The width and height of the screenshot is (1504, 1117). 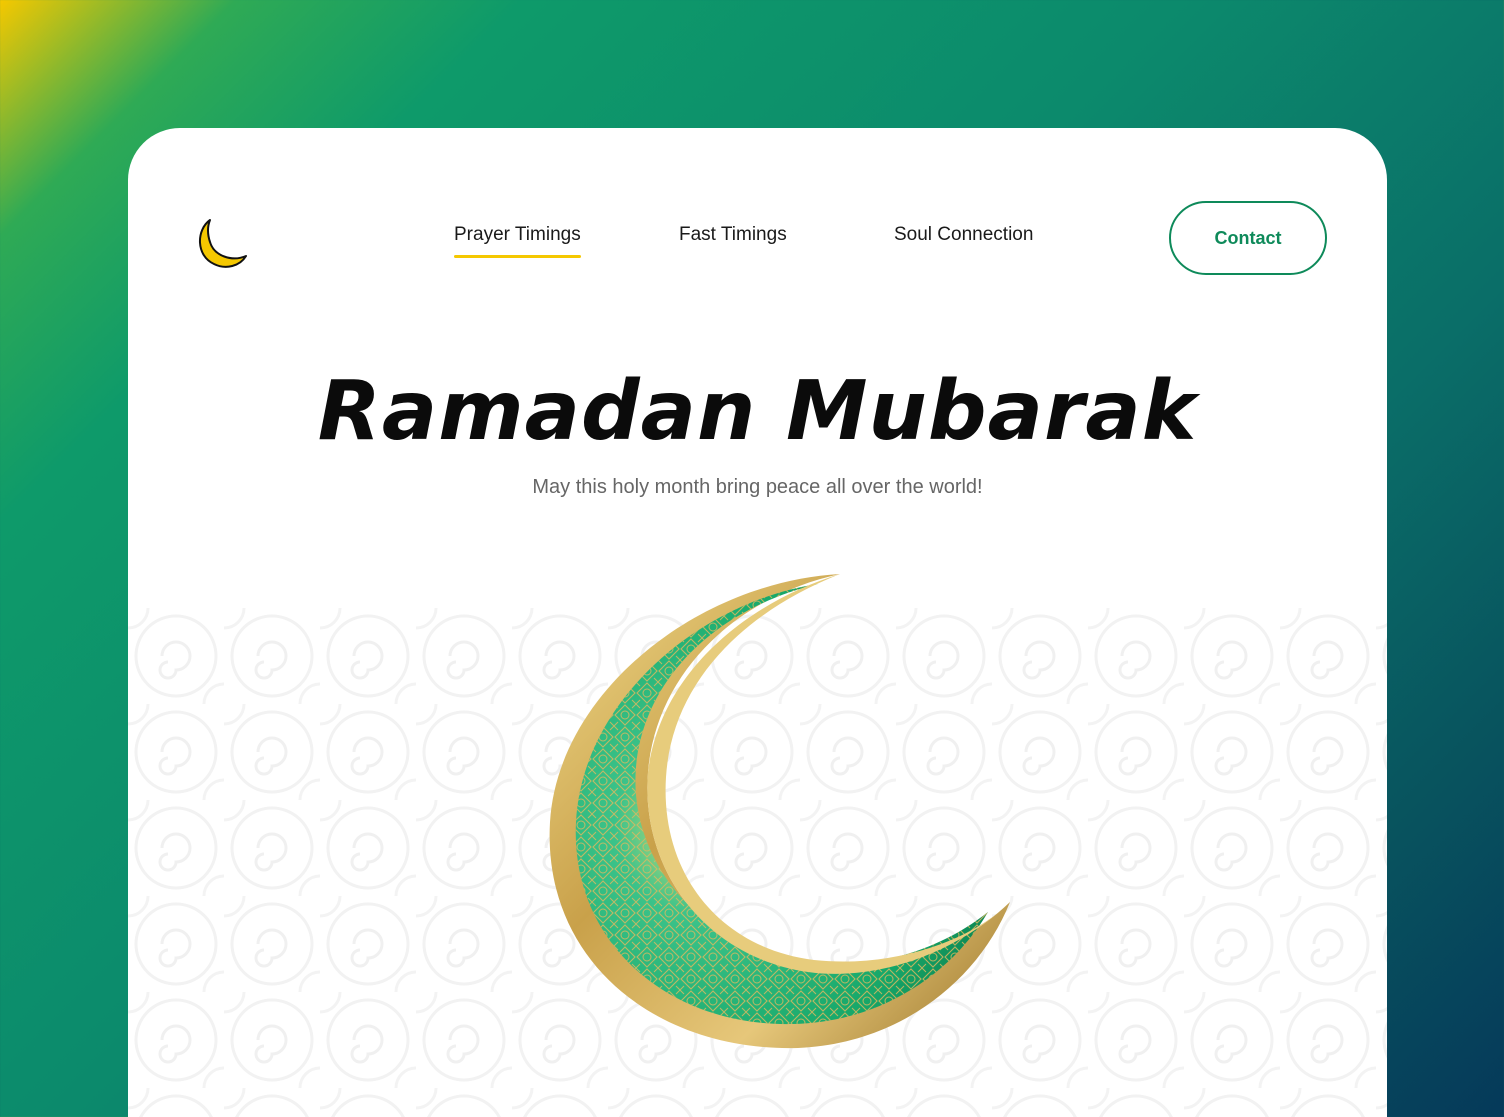 I want to click on nav-item-prayer-timings: Prayer Timings, so click(x=517, y=241).